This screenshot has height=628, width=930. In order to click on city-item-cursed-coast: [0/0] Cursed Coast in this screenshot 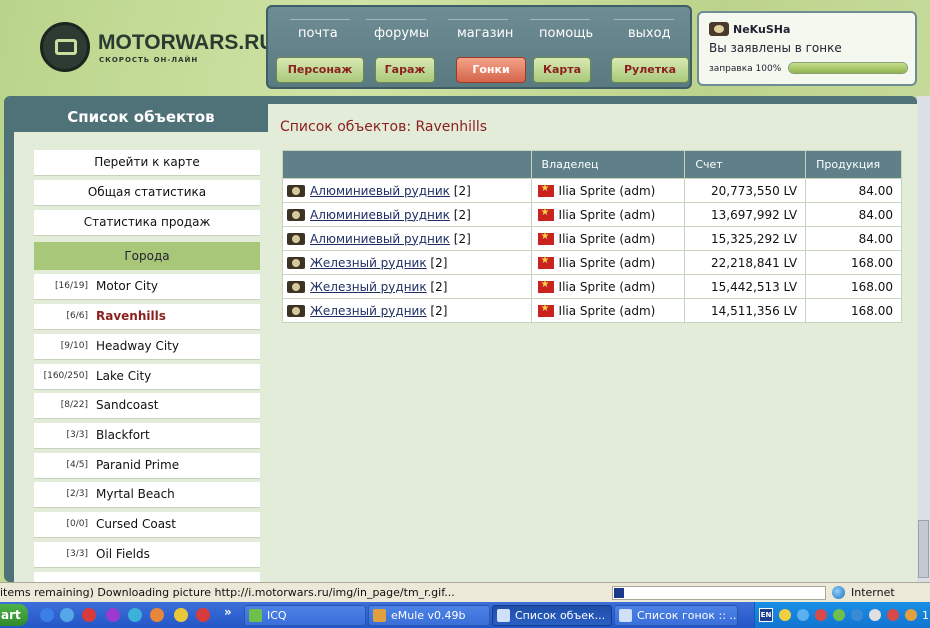, I will do `click(147, 525)`.